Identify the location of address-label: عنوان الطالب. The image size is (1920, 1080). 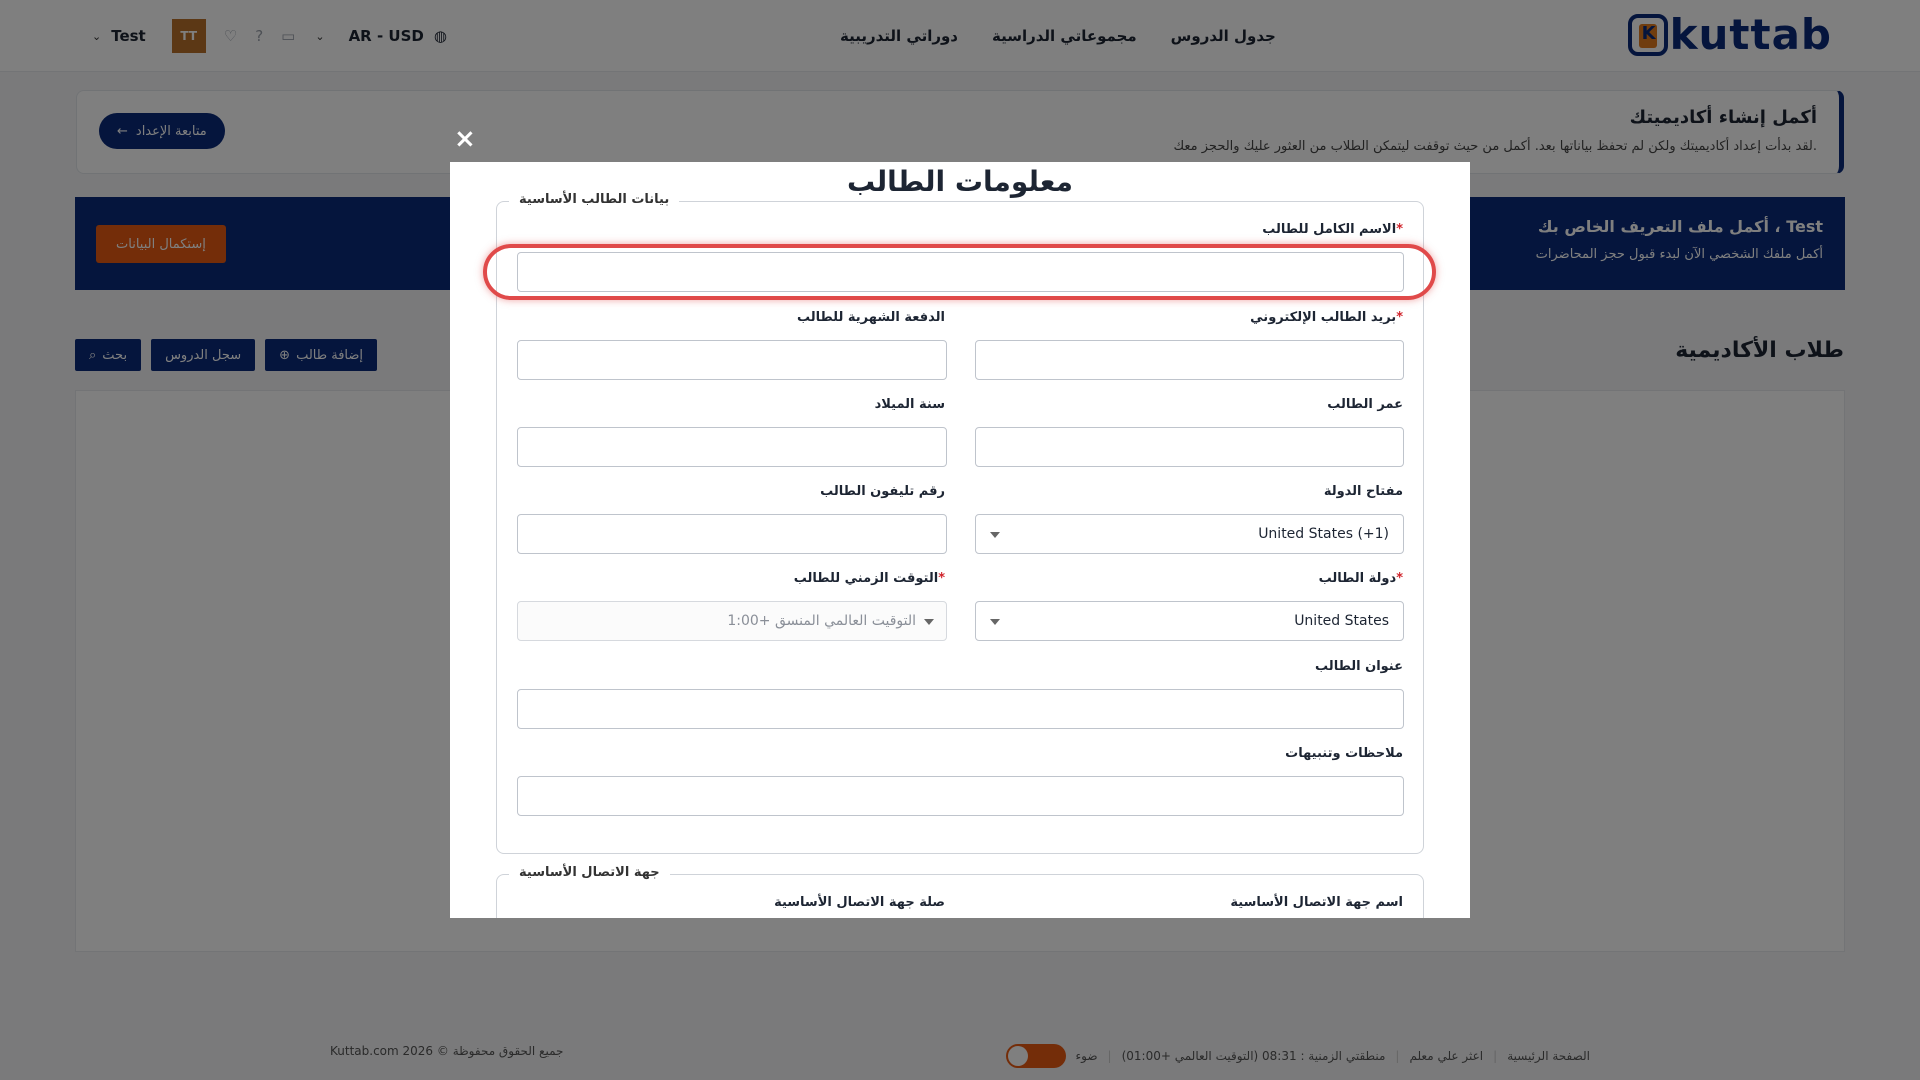
(1359, 666).